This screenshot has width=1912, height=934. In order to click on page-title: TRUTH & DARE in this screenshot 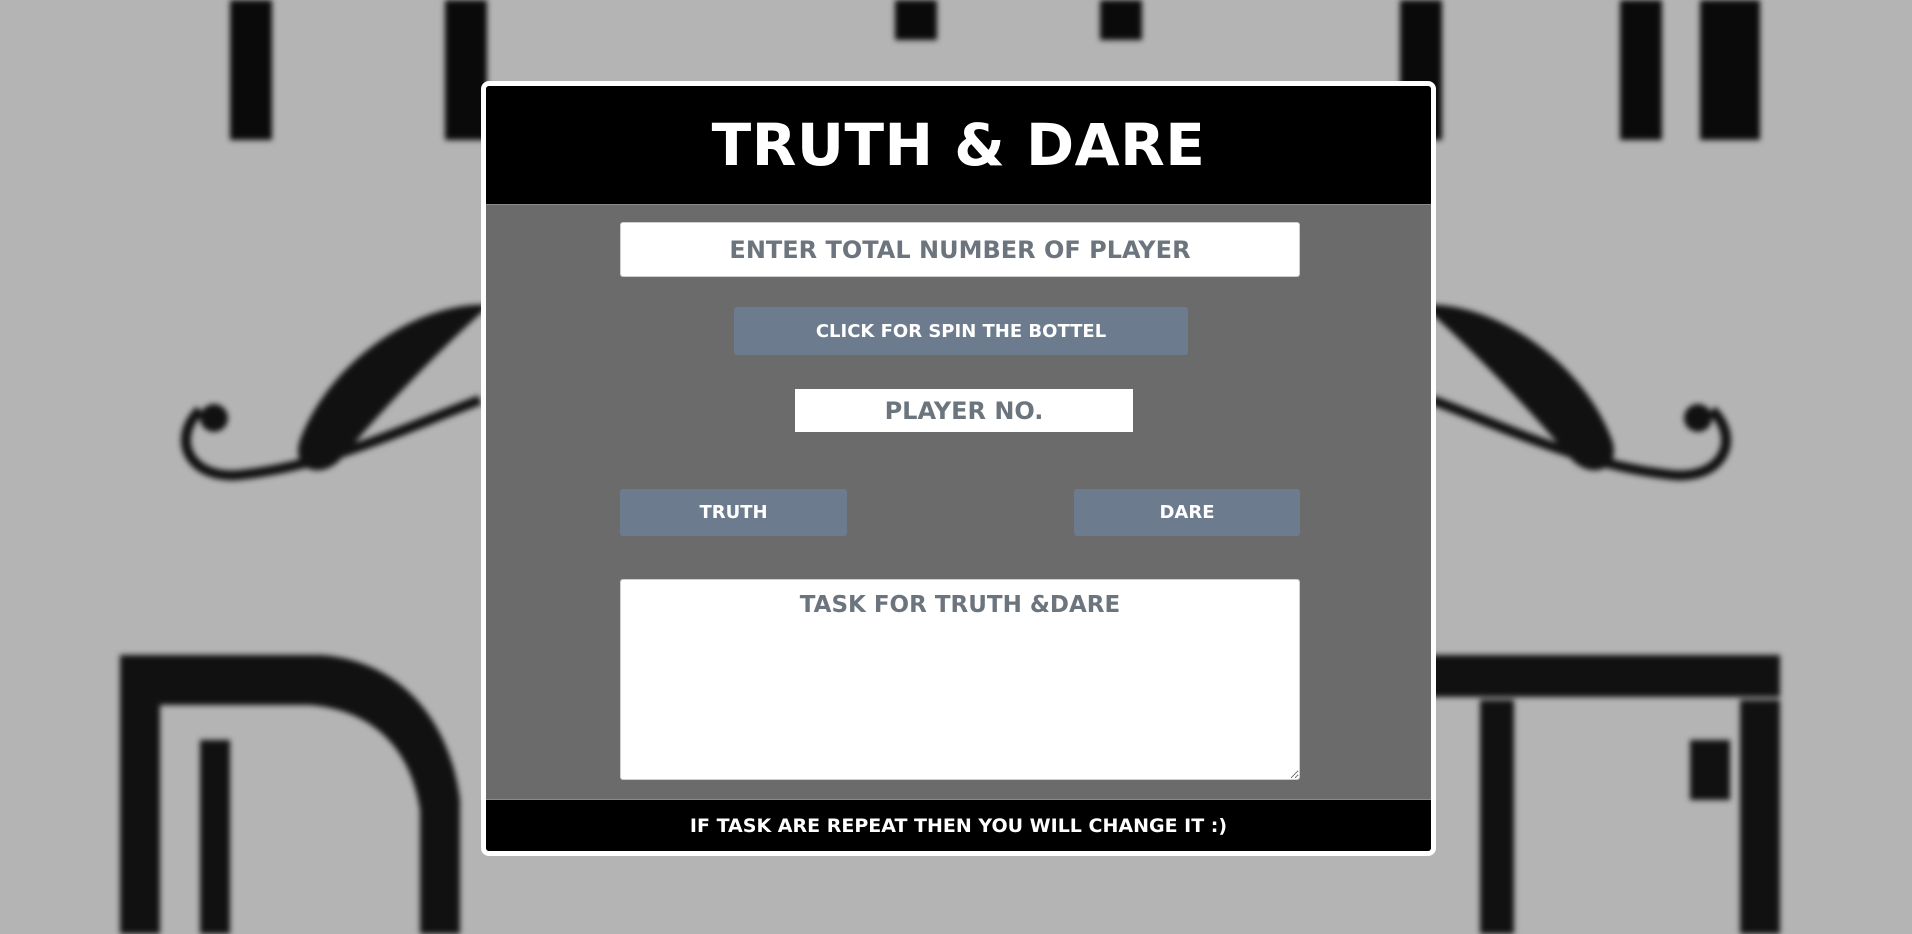, I will do `click(958, 145)`.